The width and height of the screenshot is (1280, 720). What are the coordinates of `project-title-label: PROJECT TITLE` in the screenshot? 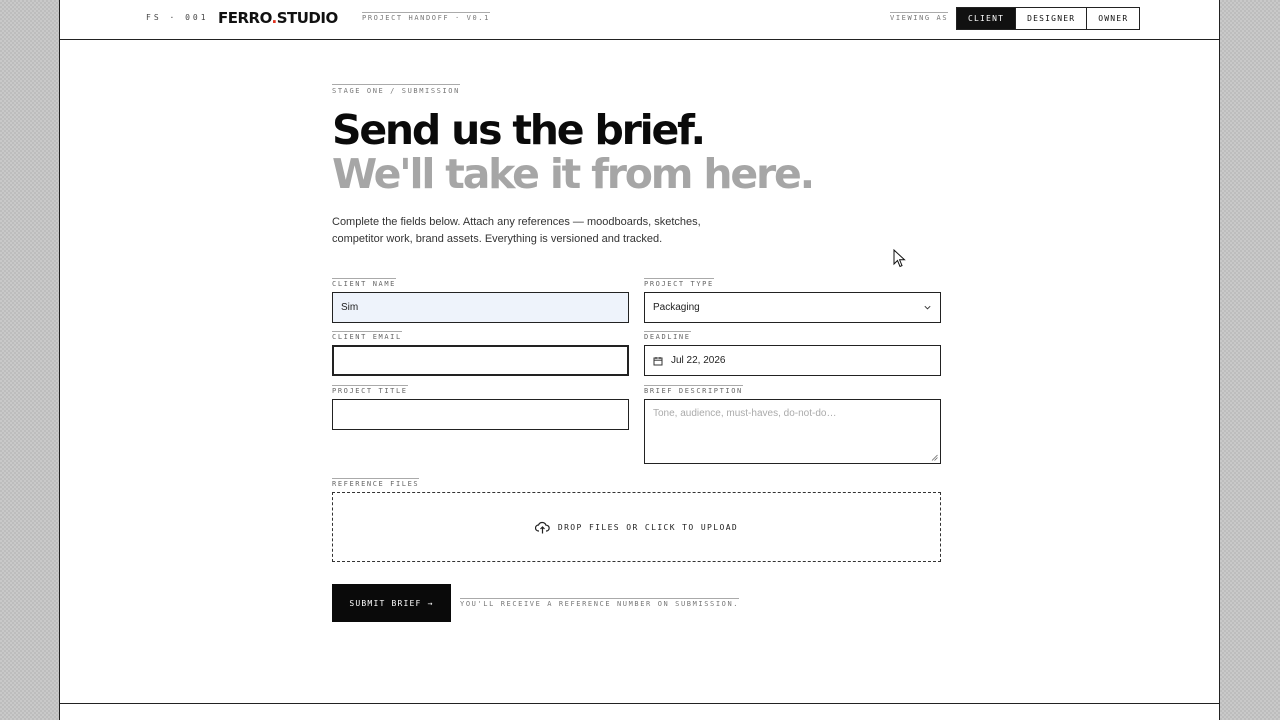 It's located at (370, 390).